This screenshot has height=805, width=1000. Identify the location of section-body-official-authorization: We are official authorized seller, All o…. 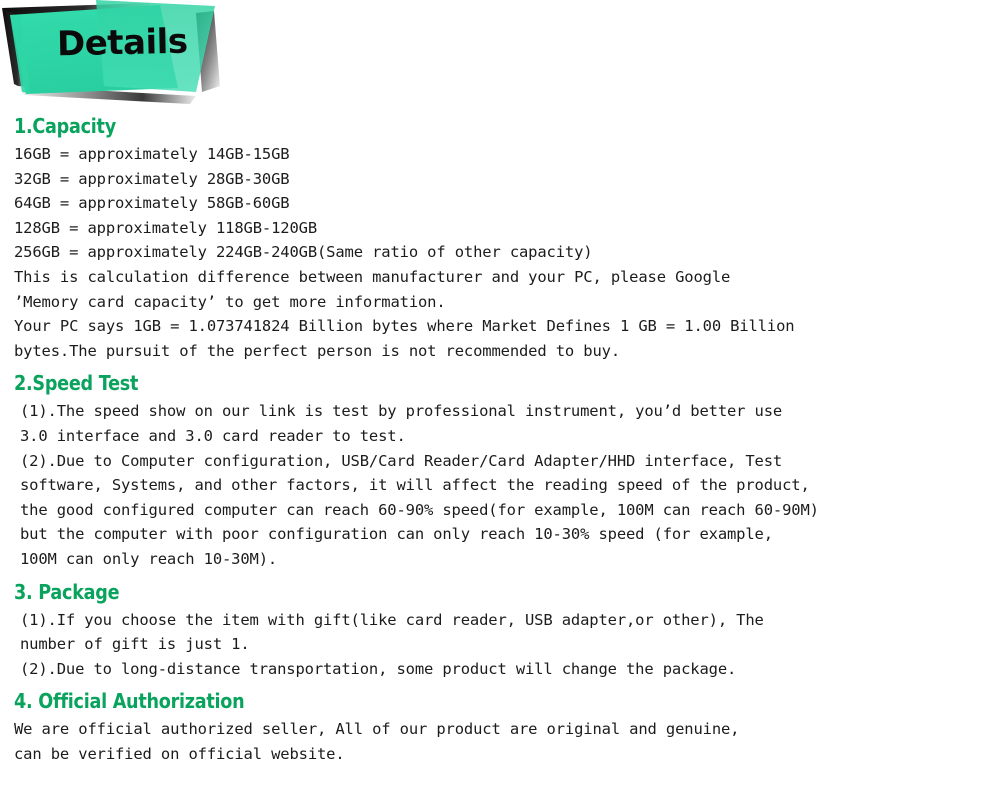
(377, 741).